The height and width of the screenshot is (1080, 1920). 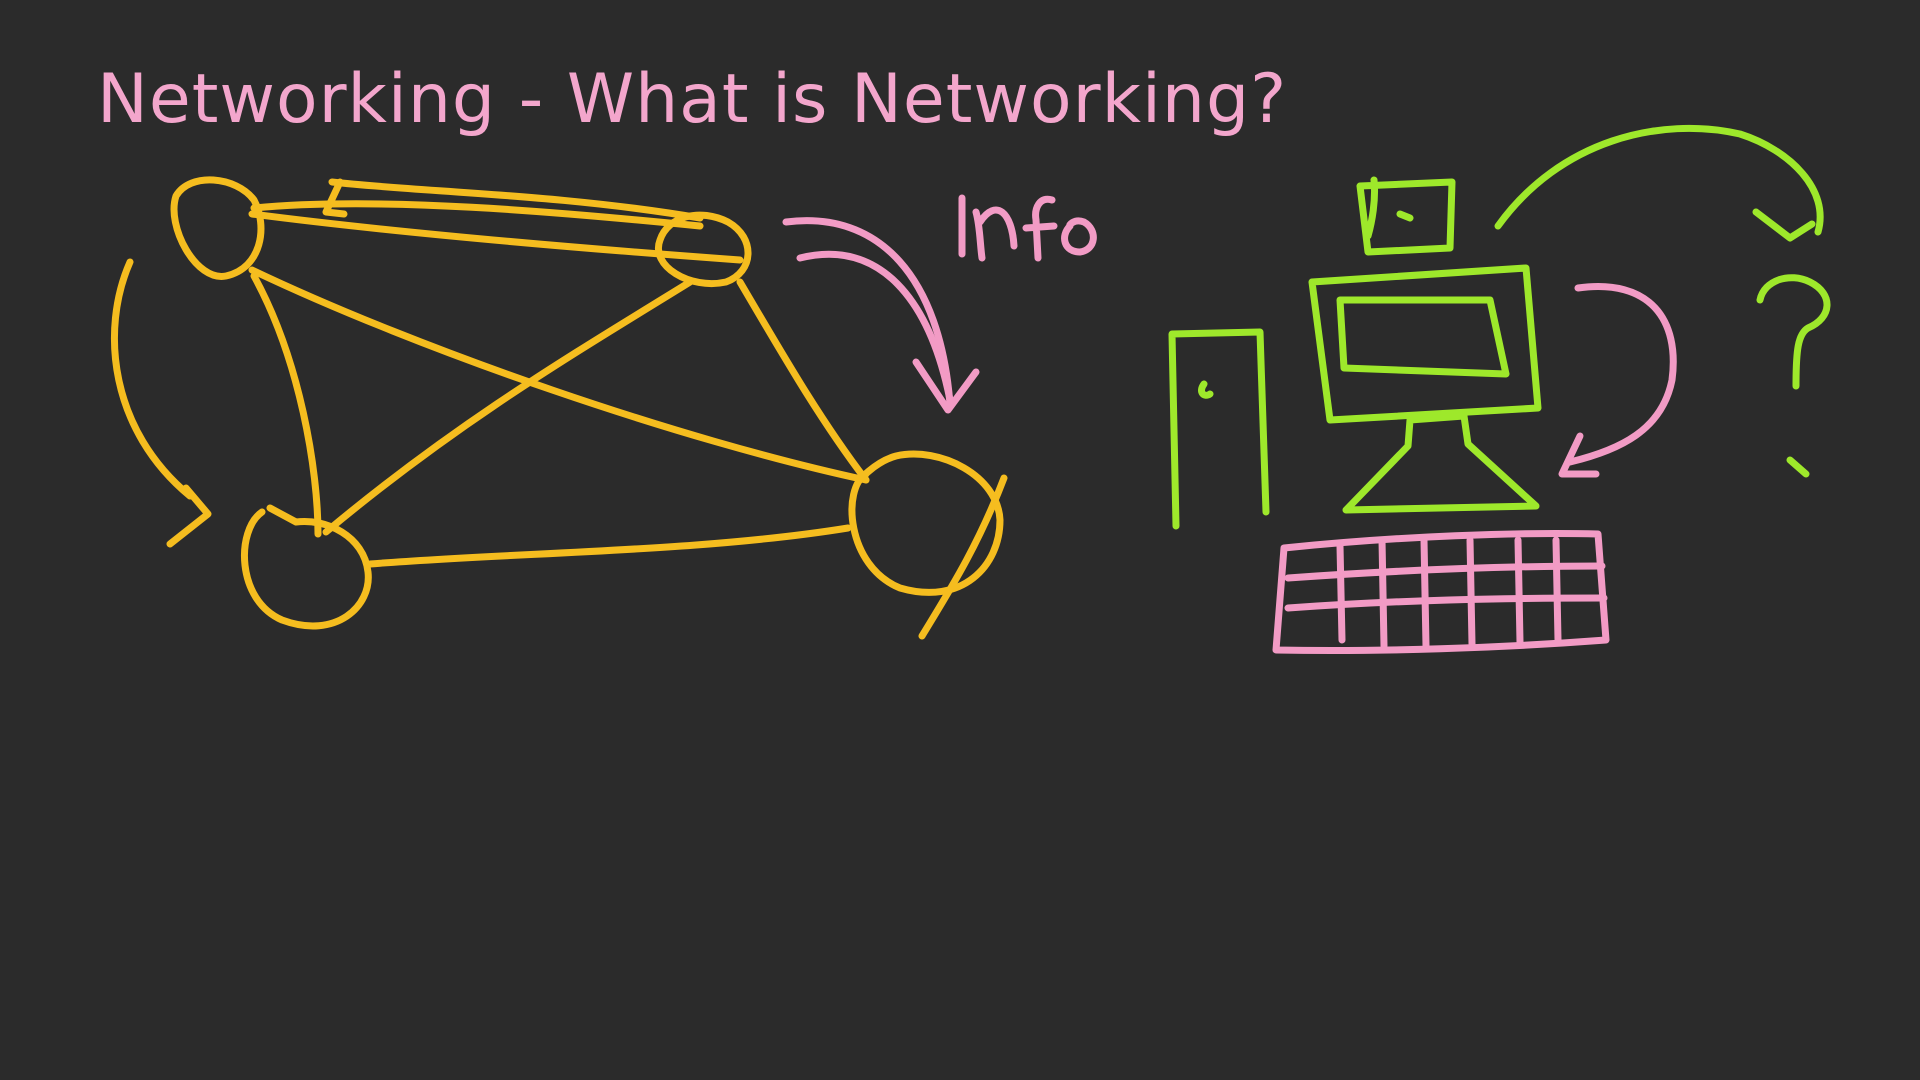 What do you see at coordinates (1027, 228) in the screenshot?
I see `info-label-handwriting` at bounding box center [1027, 228].